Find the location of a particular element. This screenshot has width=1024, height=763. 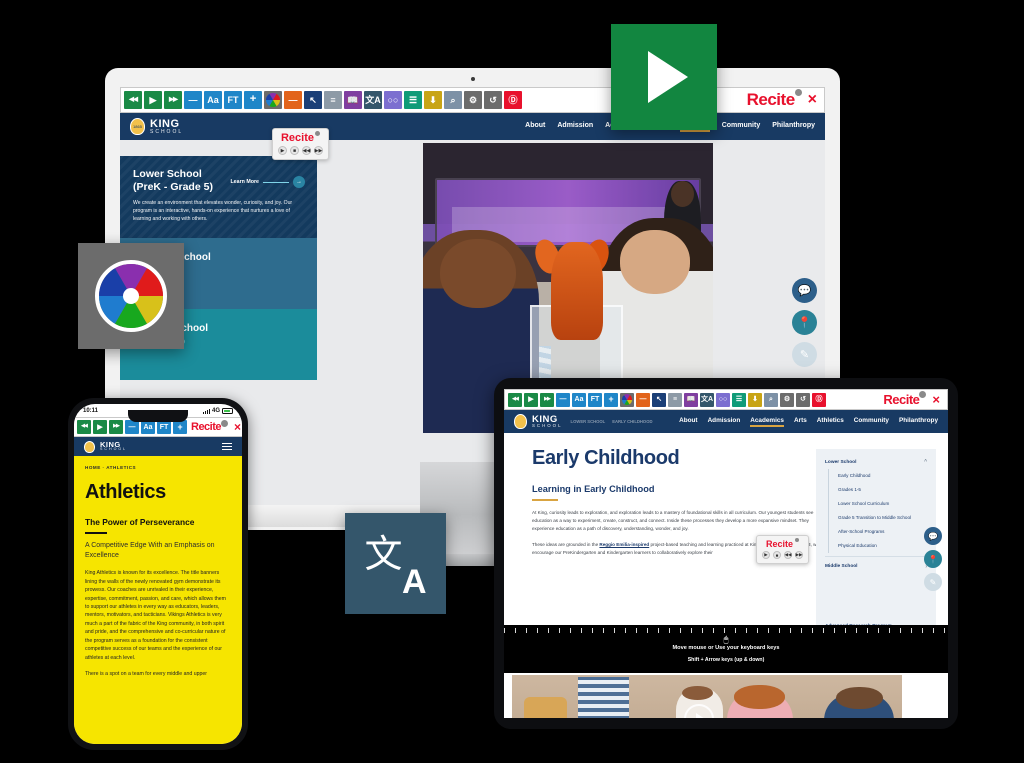

translate-tile: 文 A is located at coordinates (395, 563).